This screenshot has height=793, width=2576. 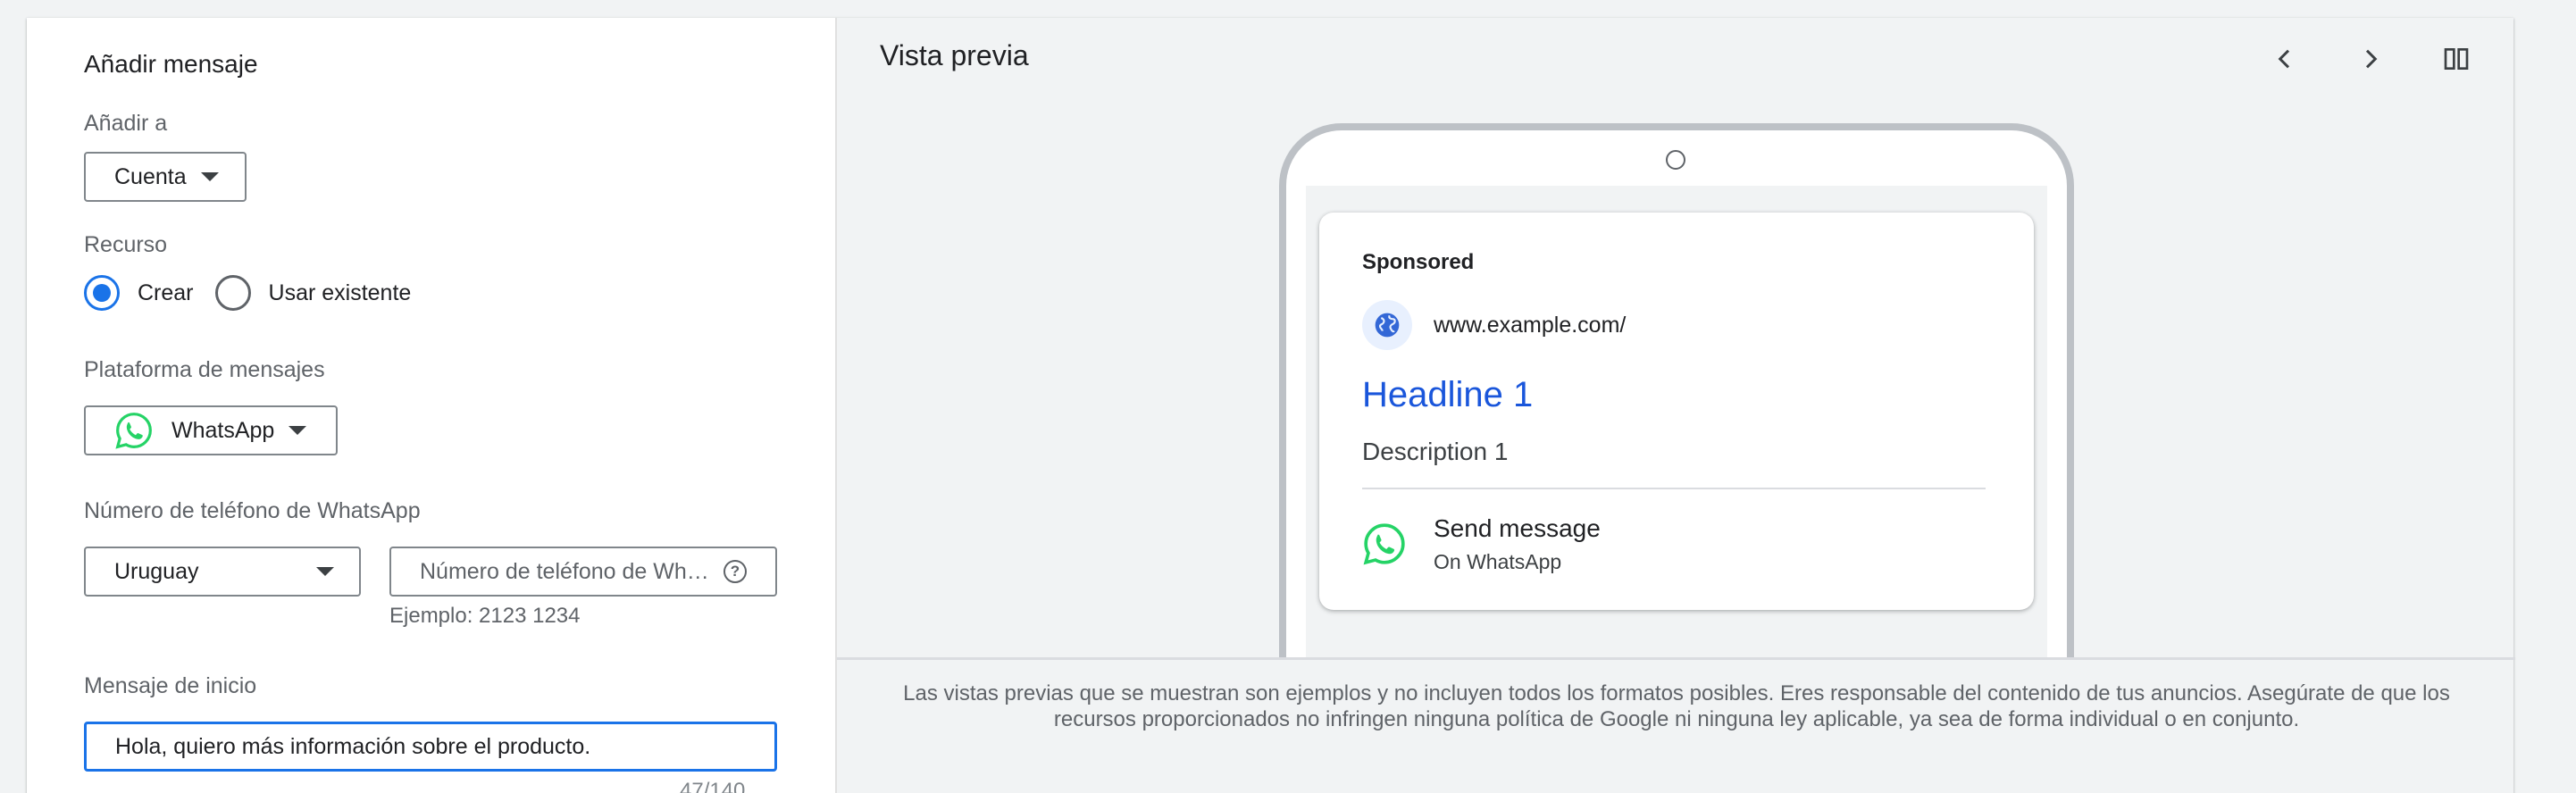 I want to click on radio-create, so click(x=102, y=293).